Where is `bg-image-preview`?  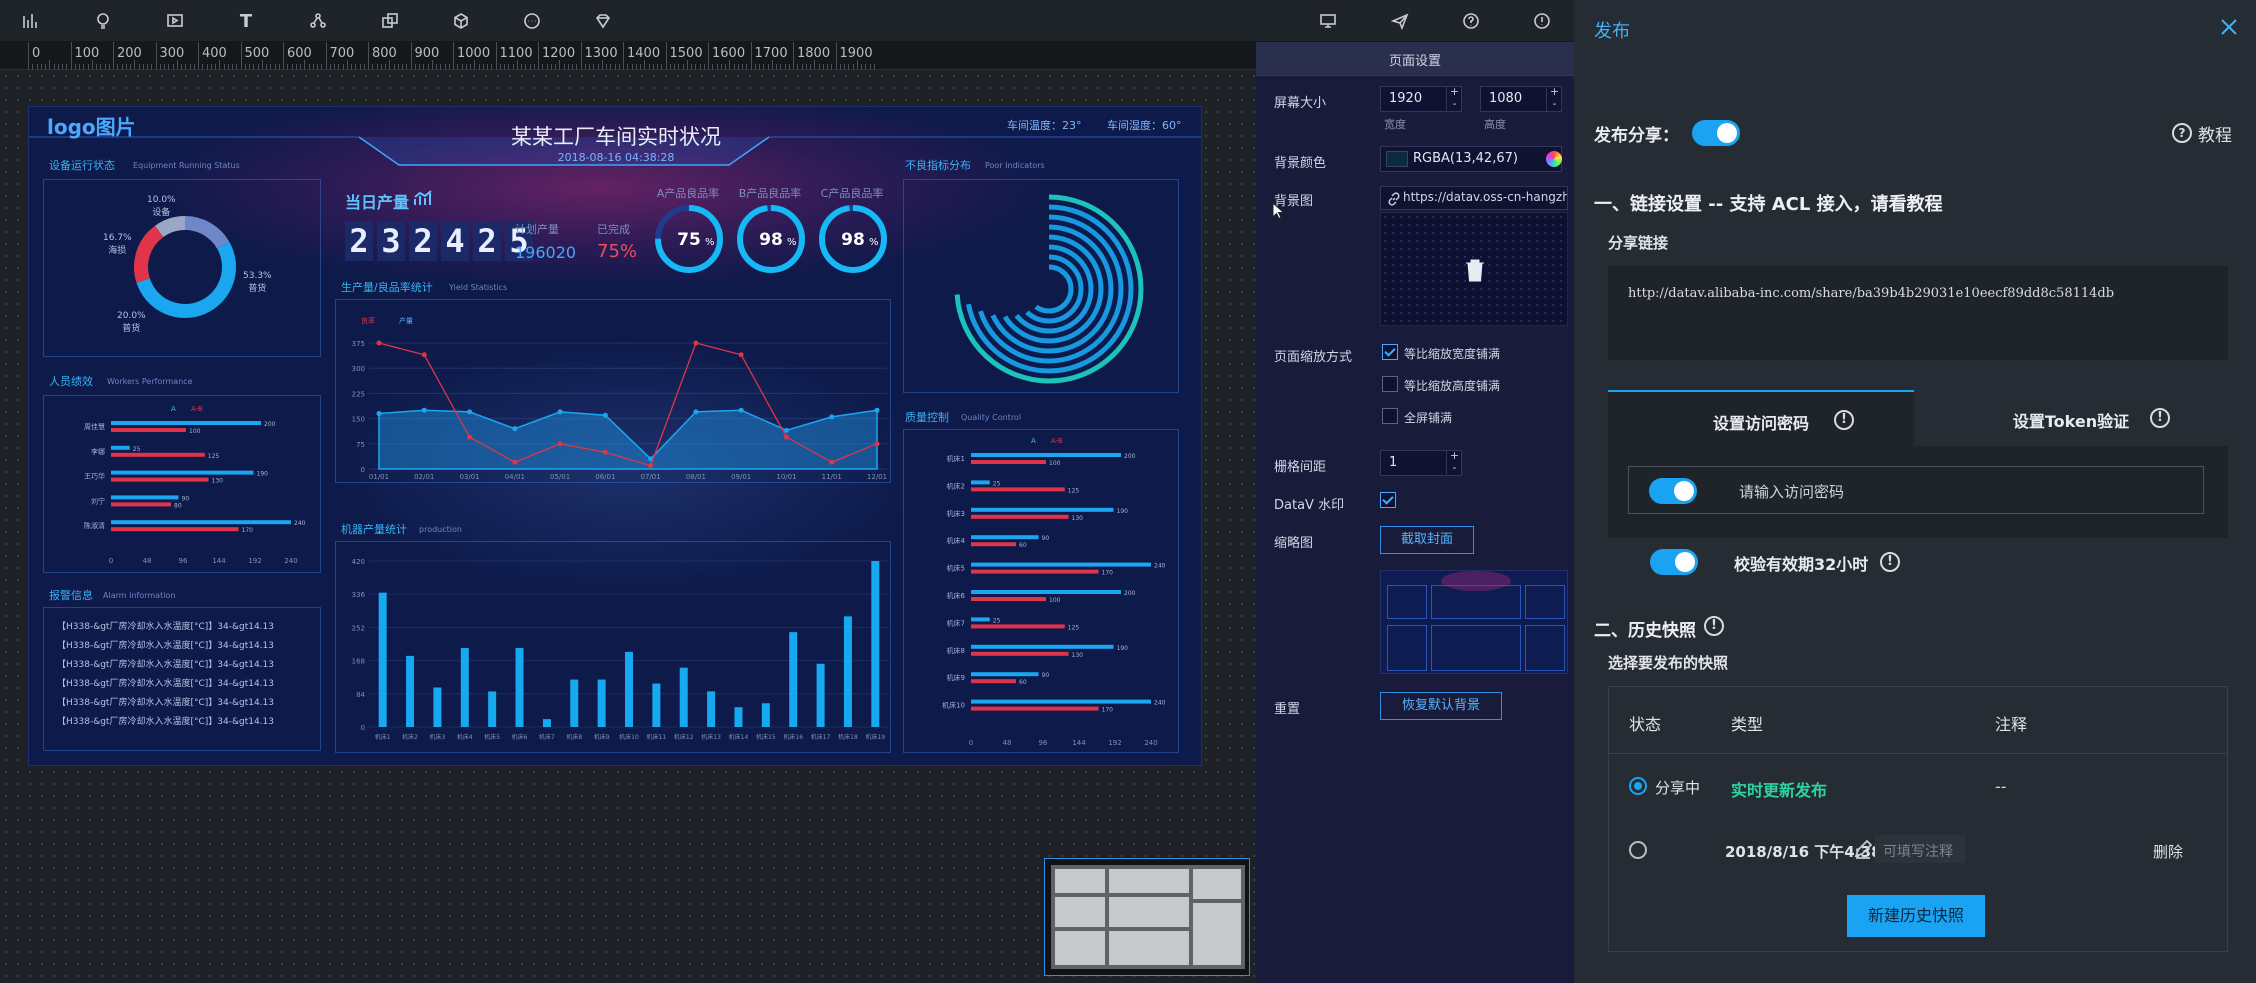
bg-image-preview is located at coordinates (1474, 269).